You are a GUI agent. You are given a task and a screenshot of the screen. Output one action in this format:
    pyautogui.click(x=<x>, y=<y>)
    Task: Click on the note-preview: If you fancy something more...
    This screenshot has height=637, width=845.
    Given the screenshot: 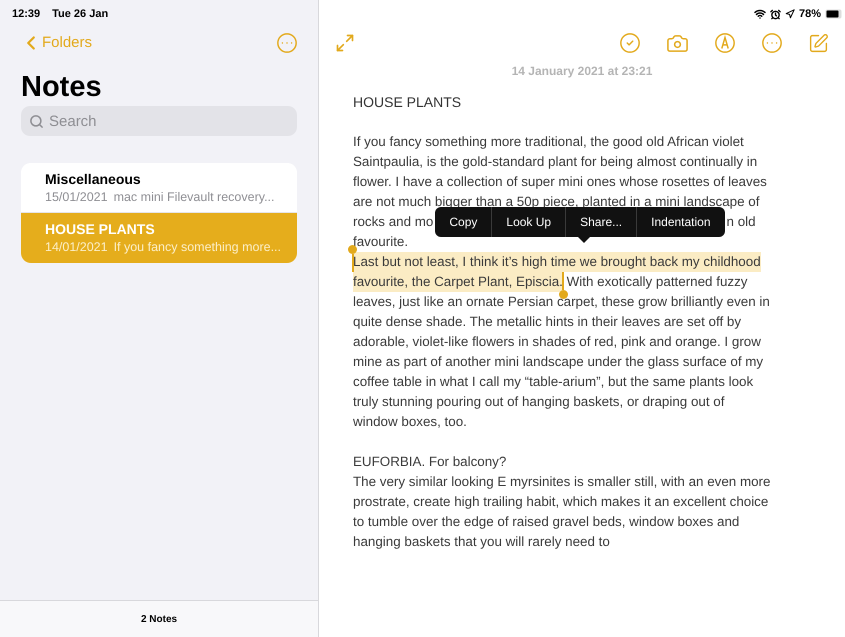 What is the action you would take?
    pyautogui.click(x=198, y=247)
    